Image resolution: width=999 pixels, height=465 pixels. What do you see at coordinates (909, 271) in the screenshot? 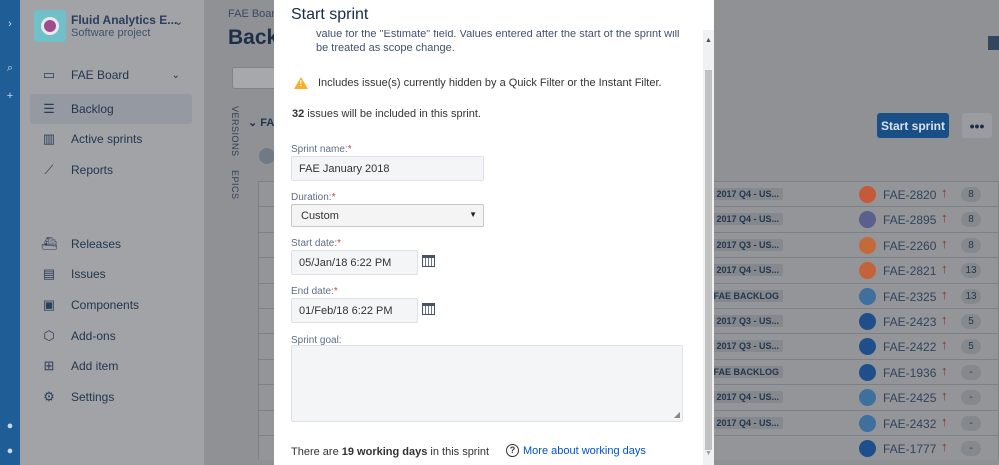
I see `issue-key: FAE-2821` at bounding box center [909, 271].